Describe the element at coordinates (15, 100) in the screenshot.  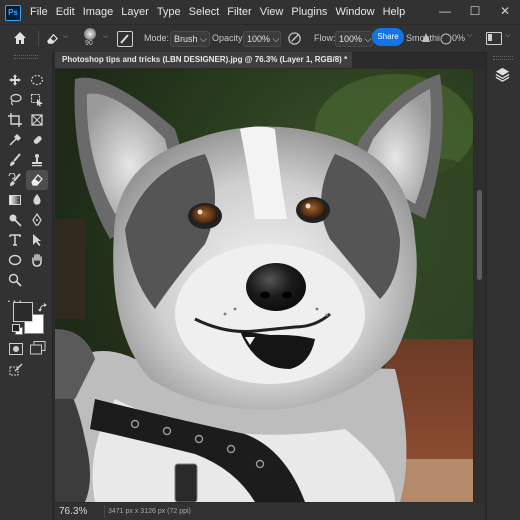
I see `lasso-tool-icon` at that location.